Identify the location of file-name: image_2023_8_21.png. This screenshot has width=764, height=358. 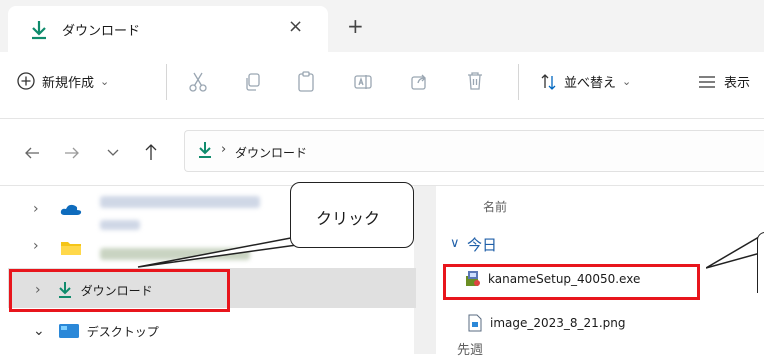
(558, 323).